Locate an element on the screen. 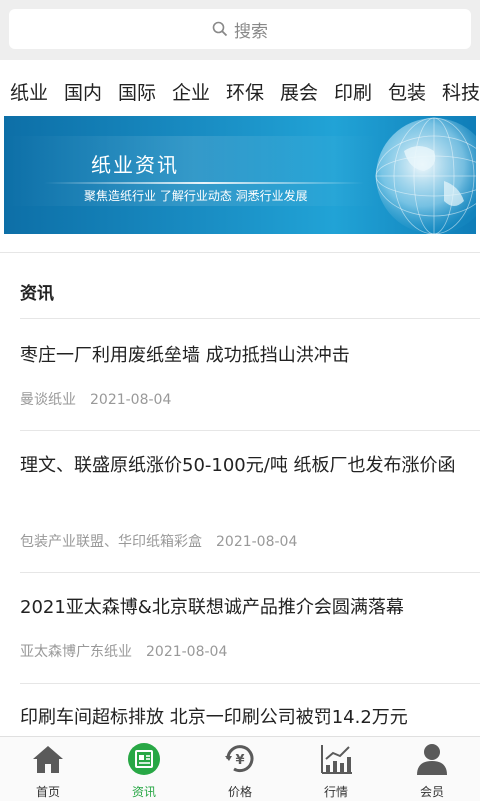 Image resolution: width=480 pixels, height=801 pixels. bottom-tab-bar: 首页 资讯 ¥ 价格 行情 会员 is located at coordinates (240, 768).